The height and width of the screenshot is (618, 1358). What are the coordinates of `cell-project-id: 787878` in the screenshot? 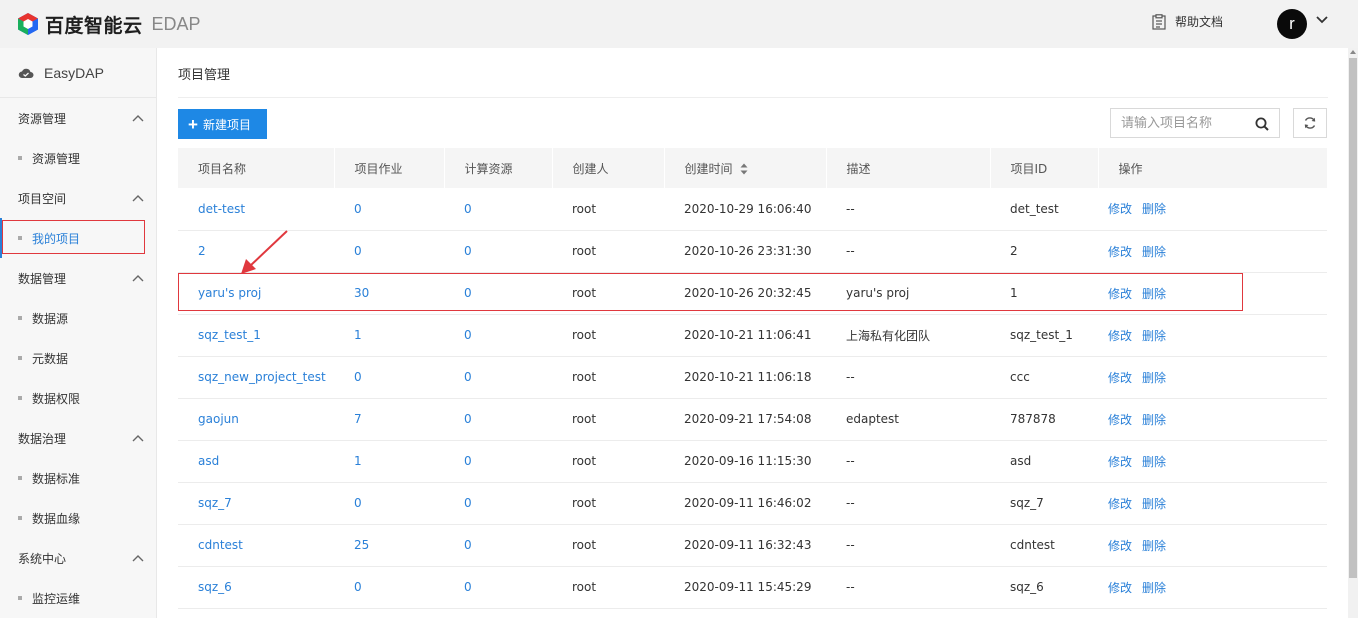 It's located at (1044, 419).